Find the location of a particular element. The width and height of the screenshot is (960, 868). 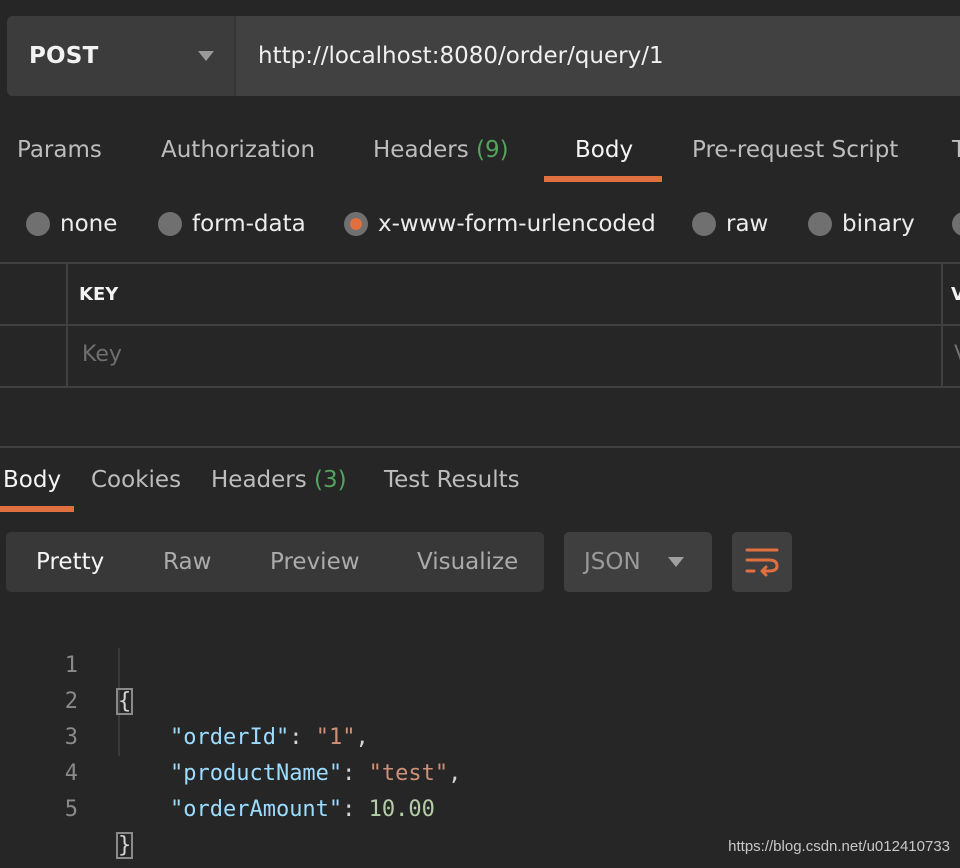

view-visualize-button: Visualize is located at coordinates (467, 562).